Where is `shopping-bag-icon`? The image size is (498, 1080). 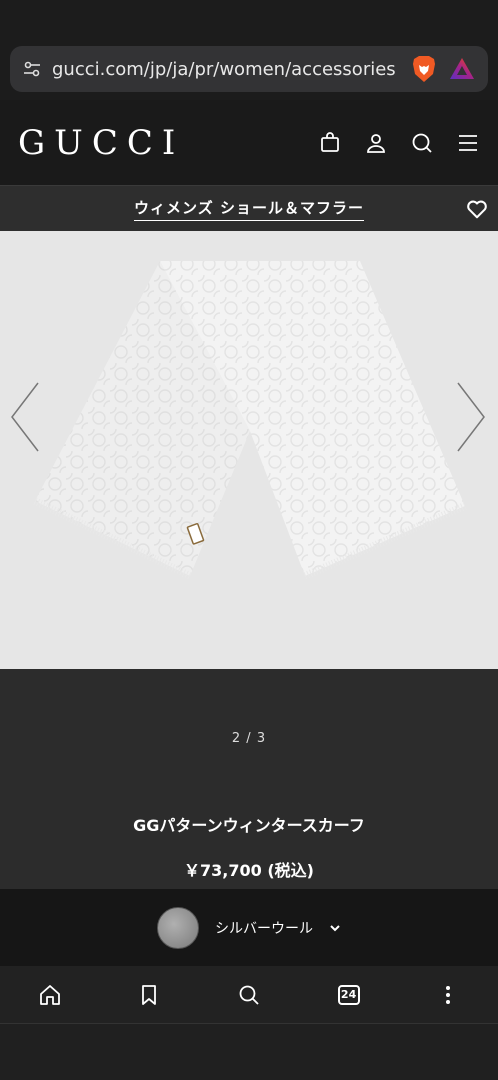
shopping-bag-icon is located at coordinates (330, 143).